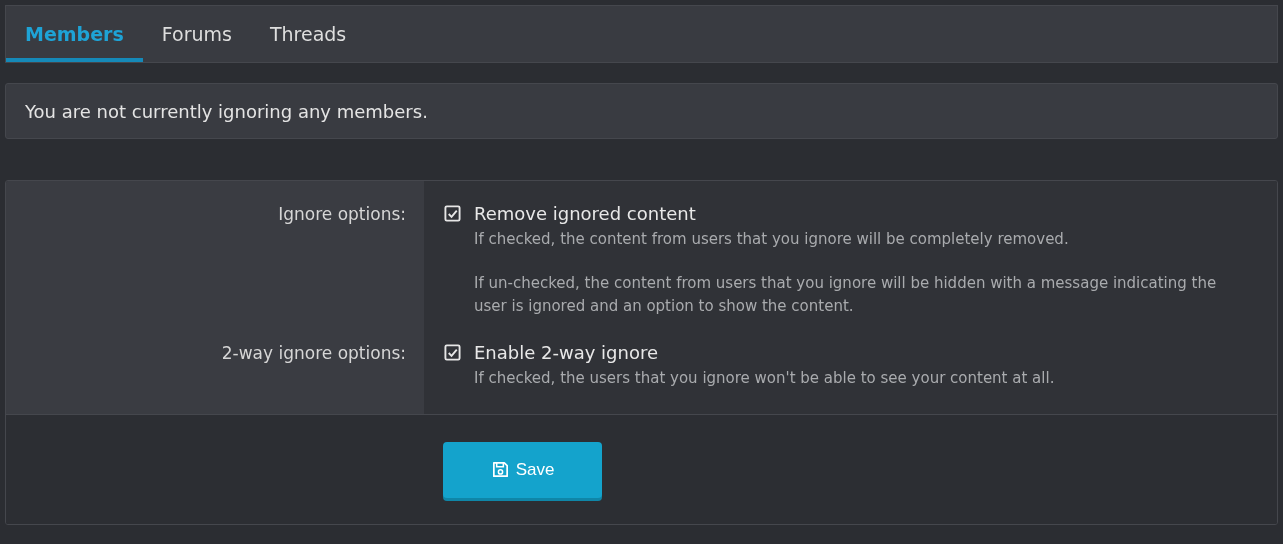 This screenshot has height=544, width=1283. What do you see at coordinates (846, 295) in the screenshot?
I see `hint-text: If un-checked, the content from users that you ignore will be hidden with a message indicating the user is ignored and an option to show the content.` at bounding box center [846, 295].